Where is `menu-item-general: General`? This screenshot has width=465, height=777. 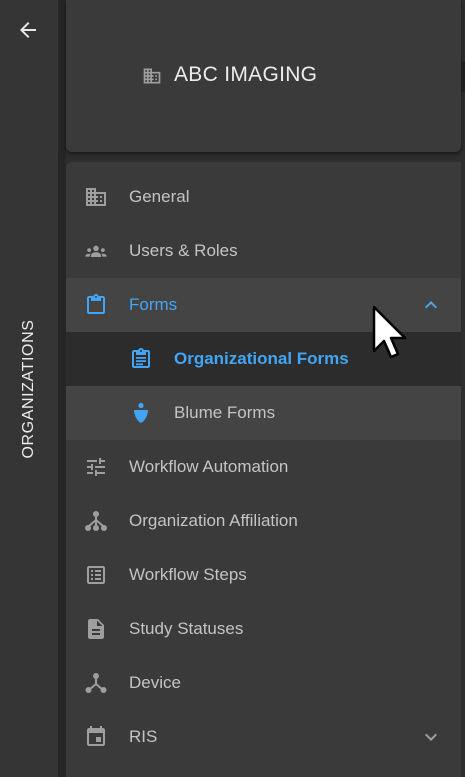 menu-item-general: General is located at coordinates (263, 197).